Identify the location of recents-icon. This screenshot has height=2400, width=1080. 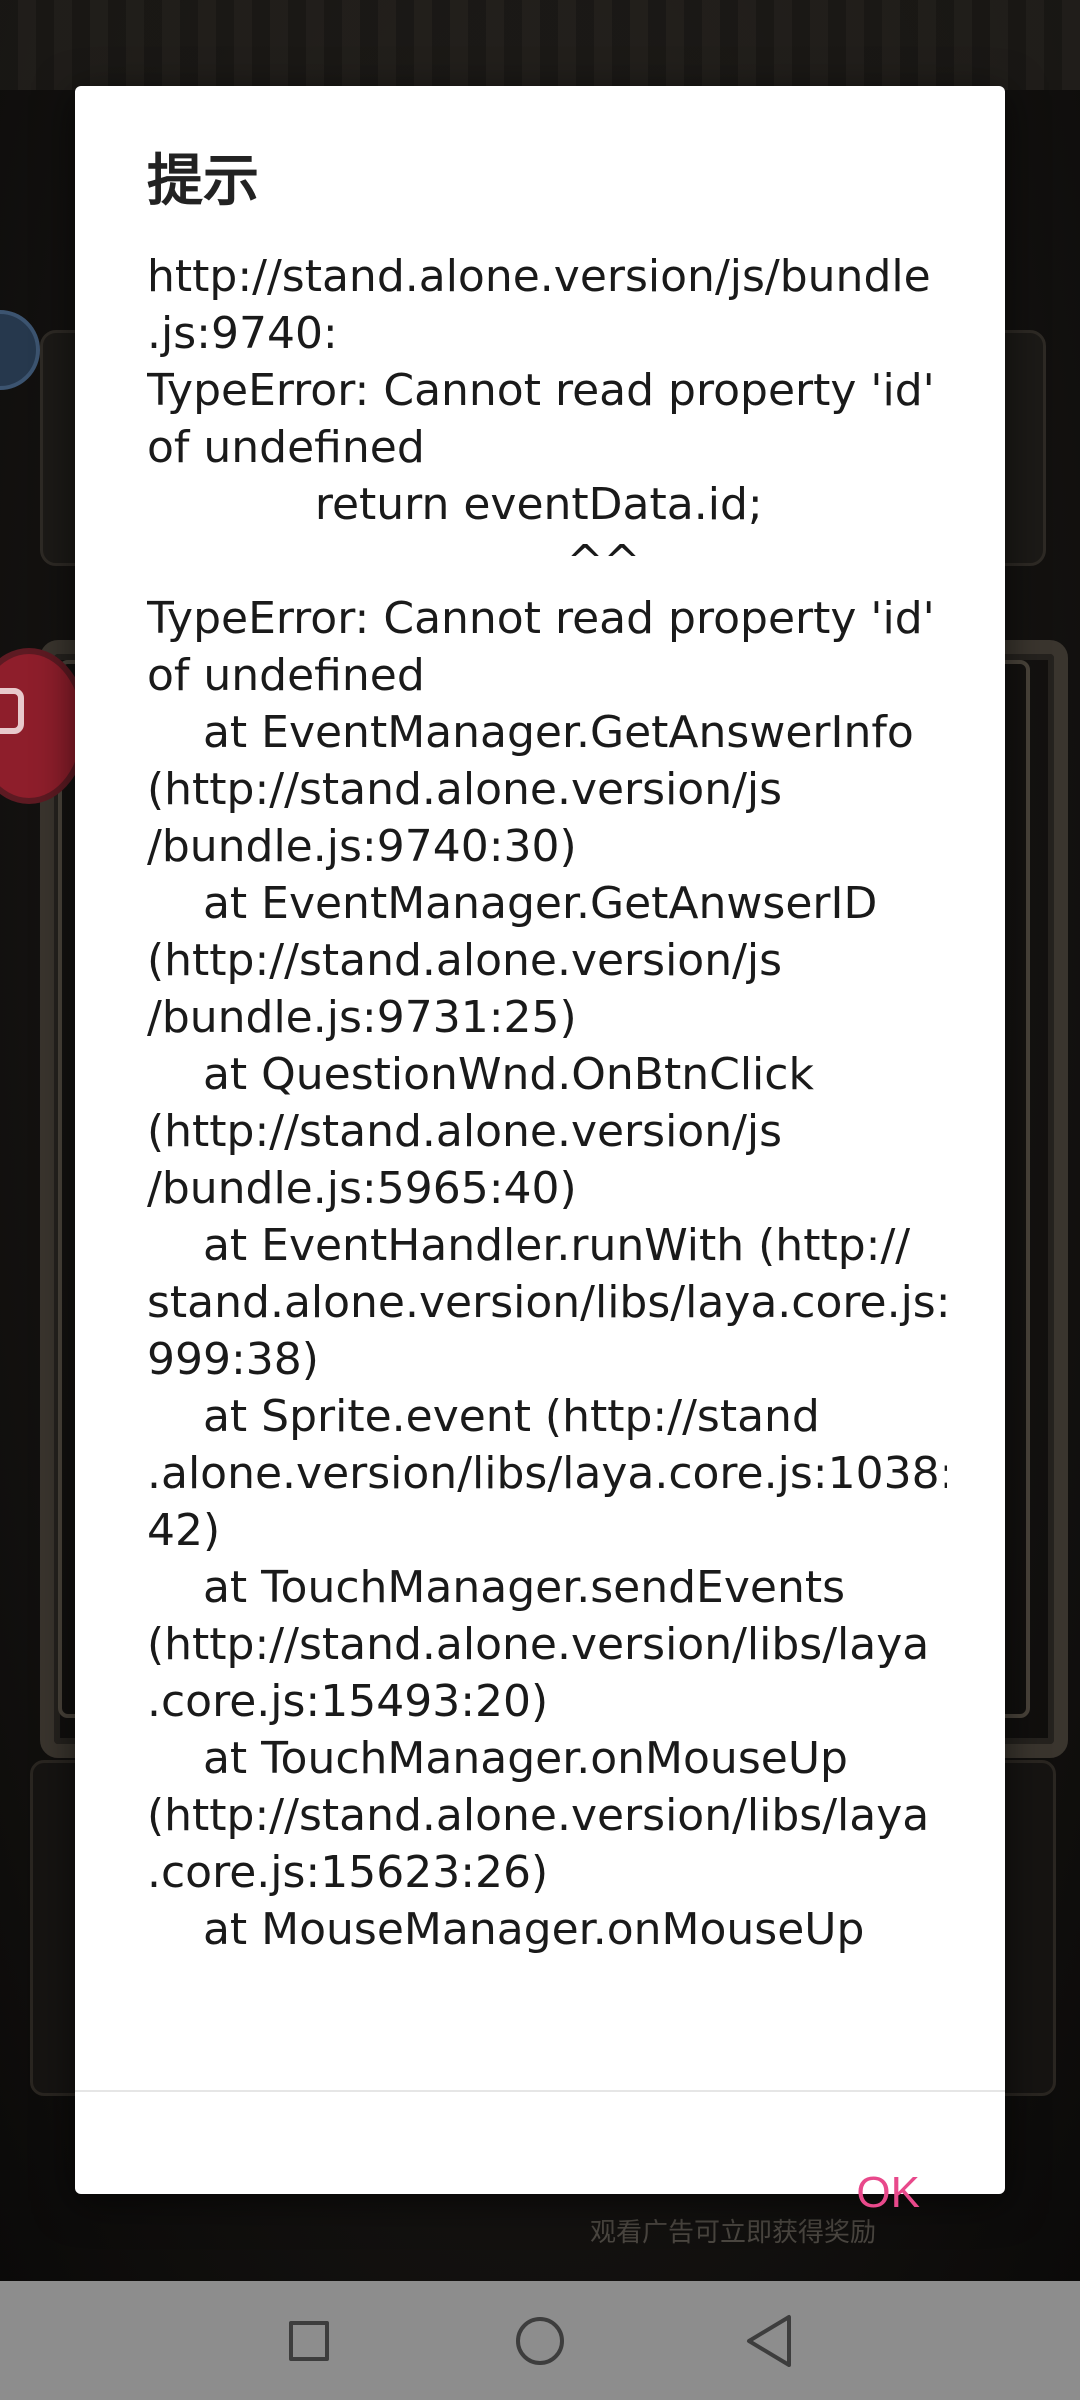
(309, 2340).